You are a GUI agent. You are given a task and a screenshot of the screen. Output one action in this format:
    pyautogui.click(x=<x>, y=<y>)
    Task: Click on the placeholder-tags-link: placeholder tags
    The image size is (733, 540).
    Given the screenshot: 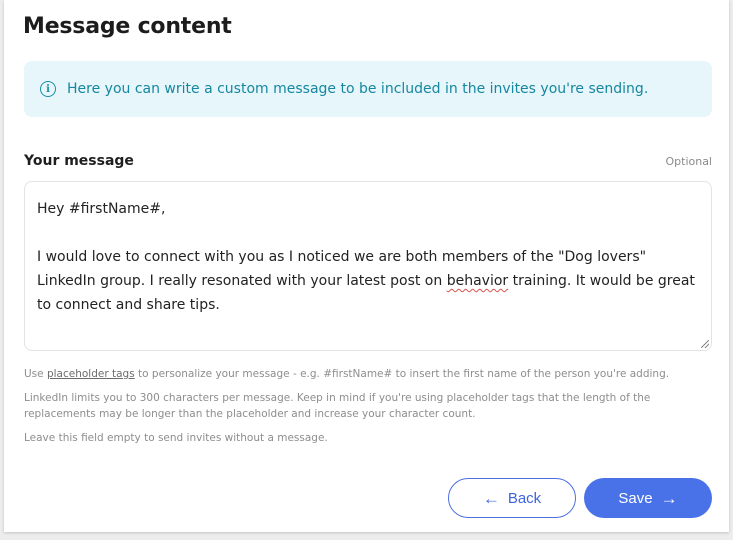 What is the action you would take?
    pyautogui.click(x=91, y=374)
    